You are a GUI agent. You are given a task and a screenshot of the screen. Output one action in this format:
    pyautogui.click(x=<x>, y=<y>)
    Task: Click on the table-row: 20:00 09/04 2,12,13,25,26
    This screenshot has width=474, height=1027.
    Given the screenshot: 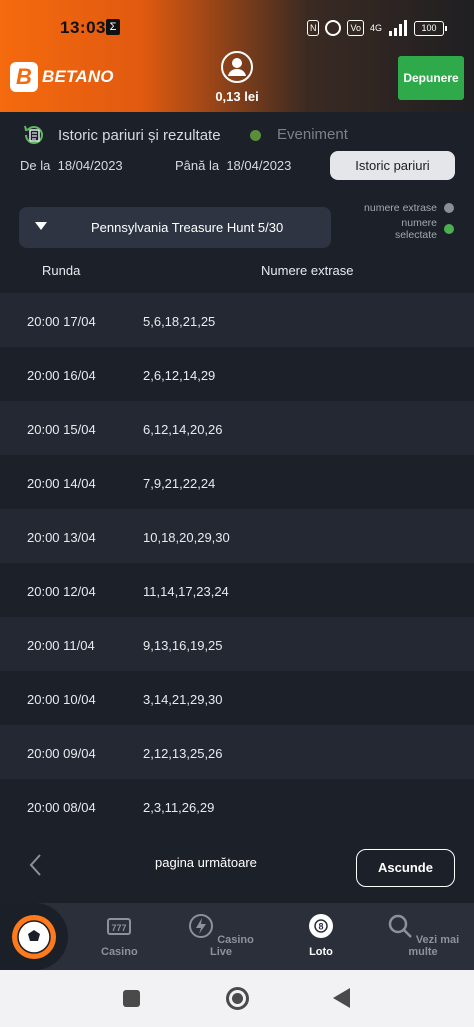 What is the action you would take?
    pyautogui.click(x=237, y=752)
    